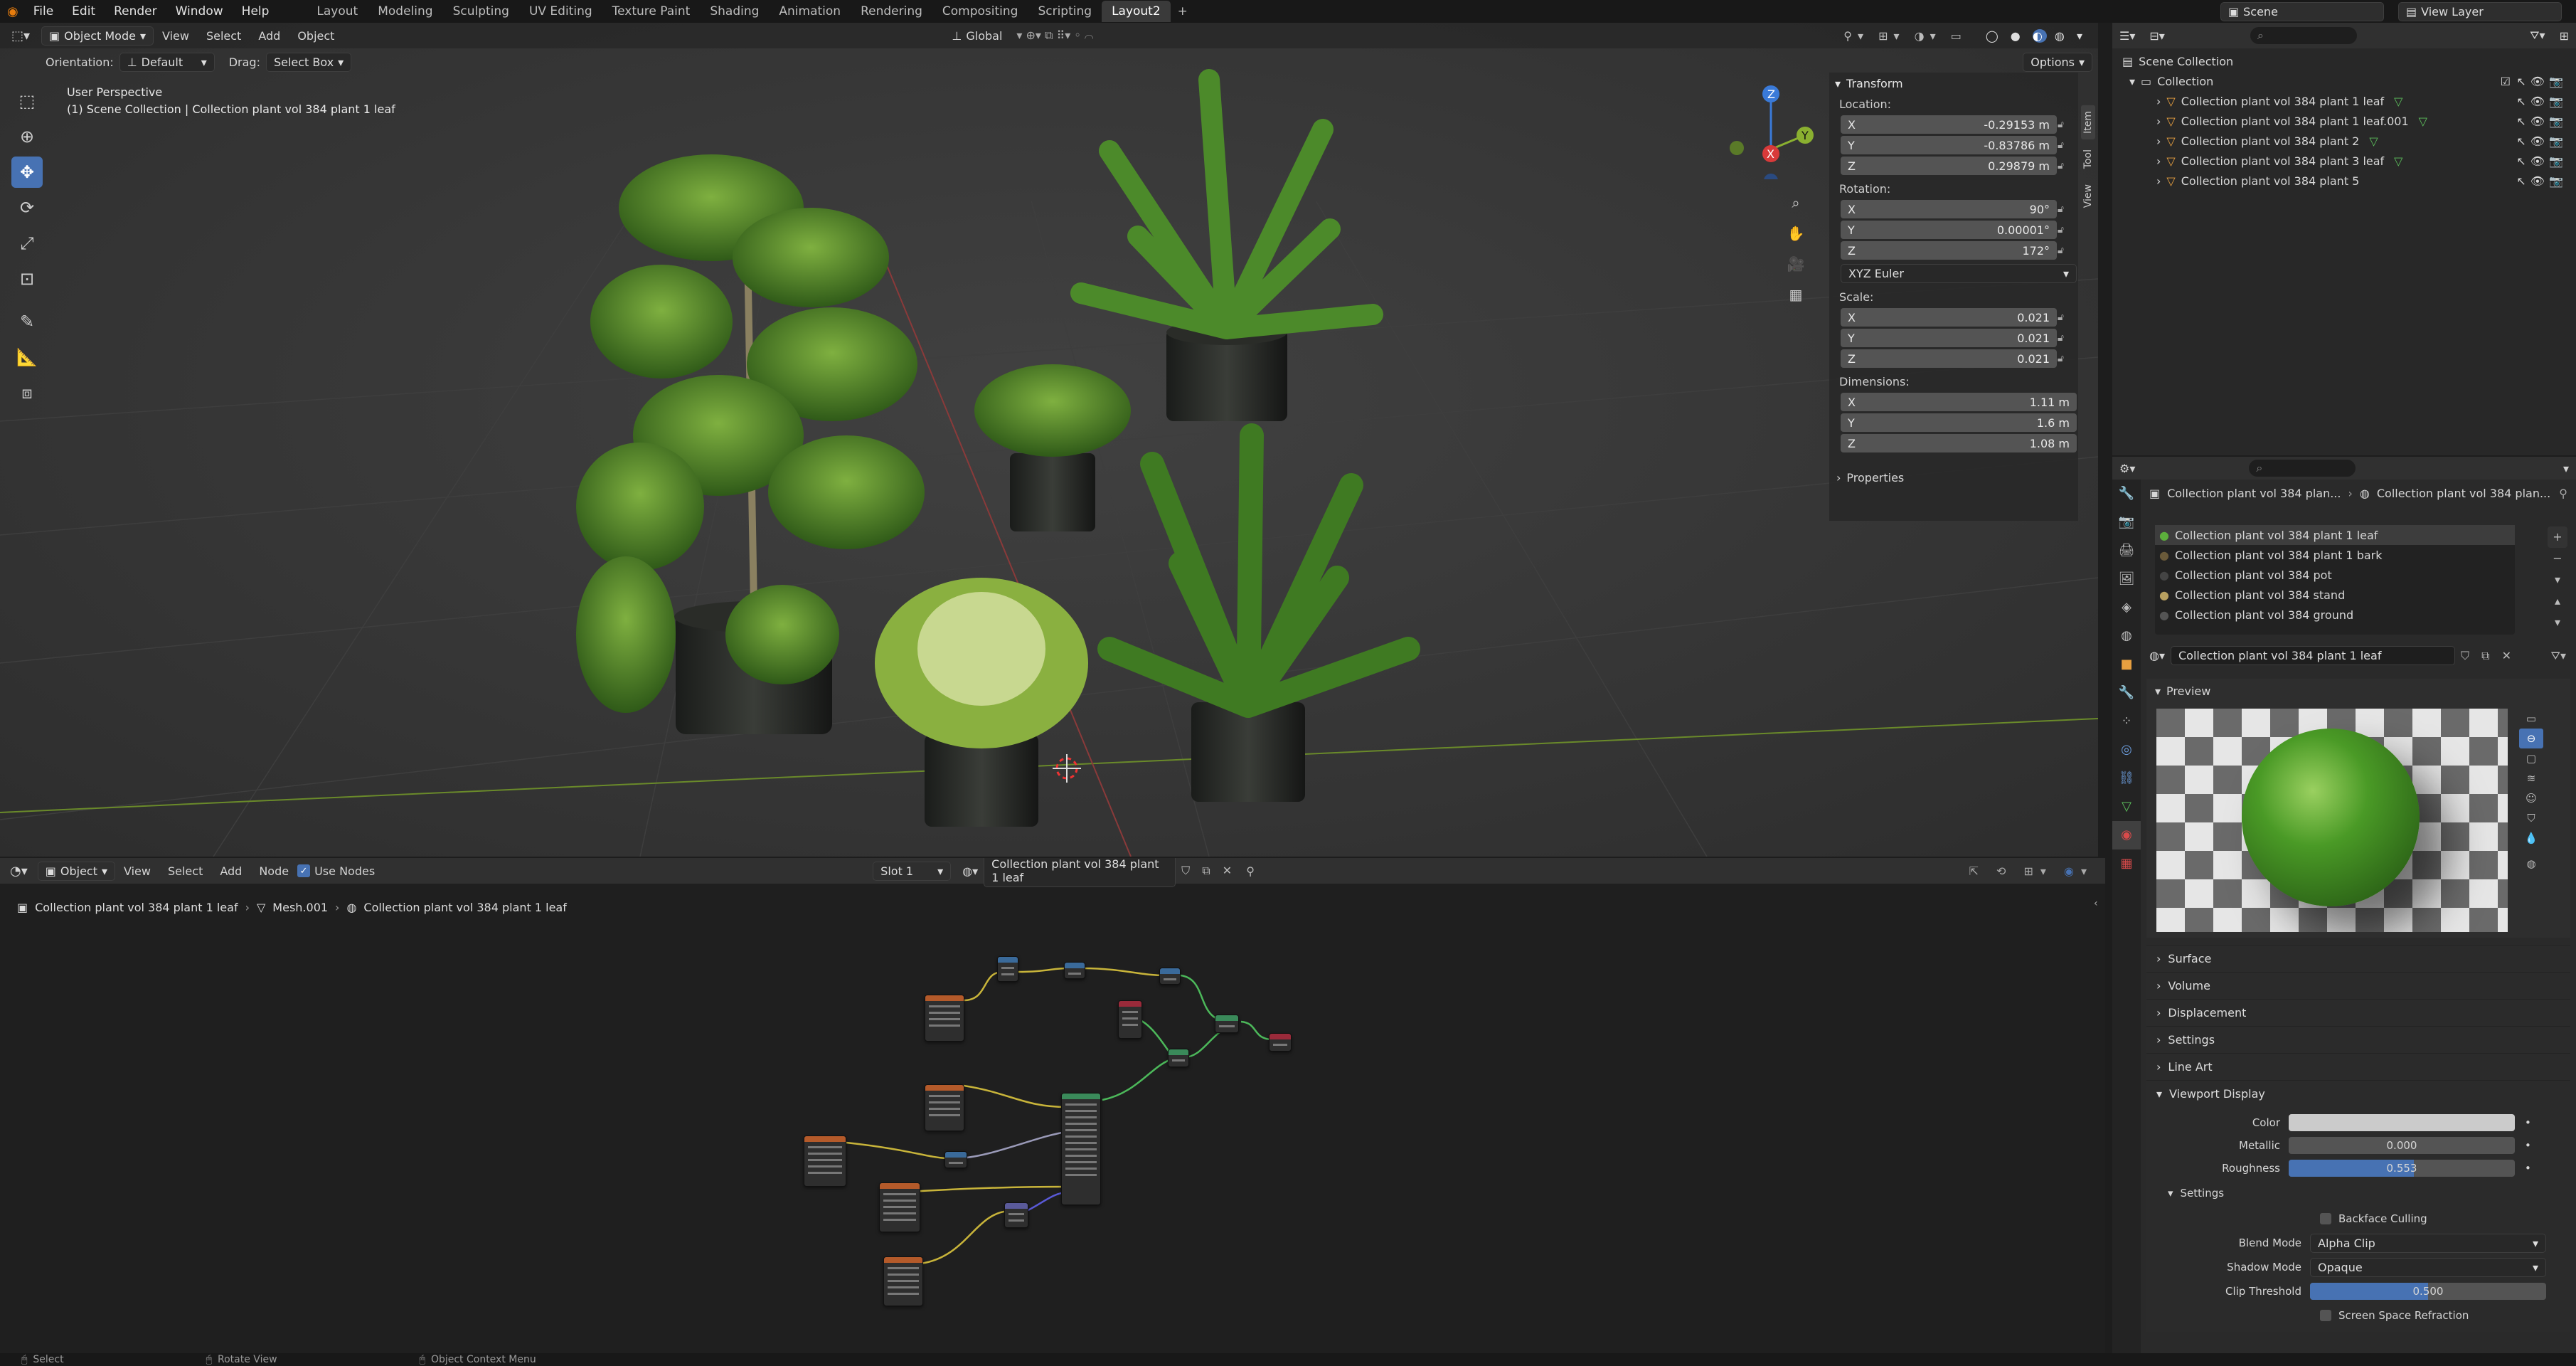 This screenshot has width=2576, height=1366. What do you see at coordinates (2188, 691) in the screenshot?
I see `preview-title: Preview` at bounding box center [2188, 691].